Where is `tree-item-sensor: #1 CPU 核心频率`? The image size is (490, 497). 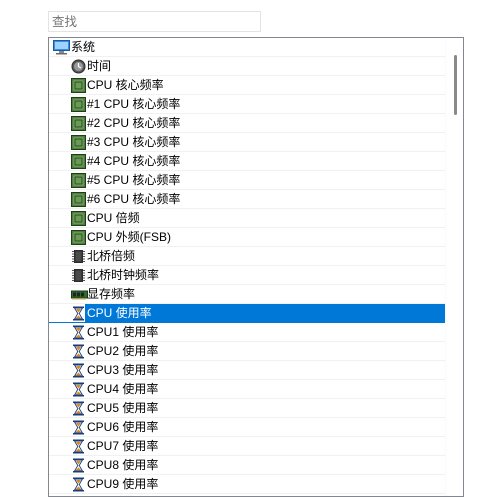 tree-item-sensor: #1 CPU 核心频率 is located at coordinates (247, 104).